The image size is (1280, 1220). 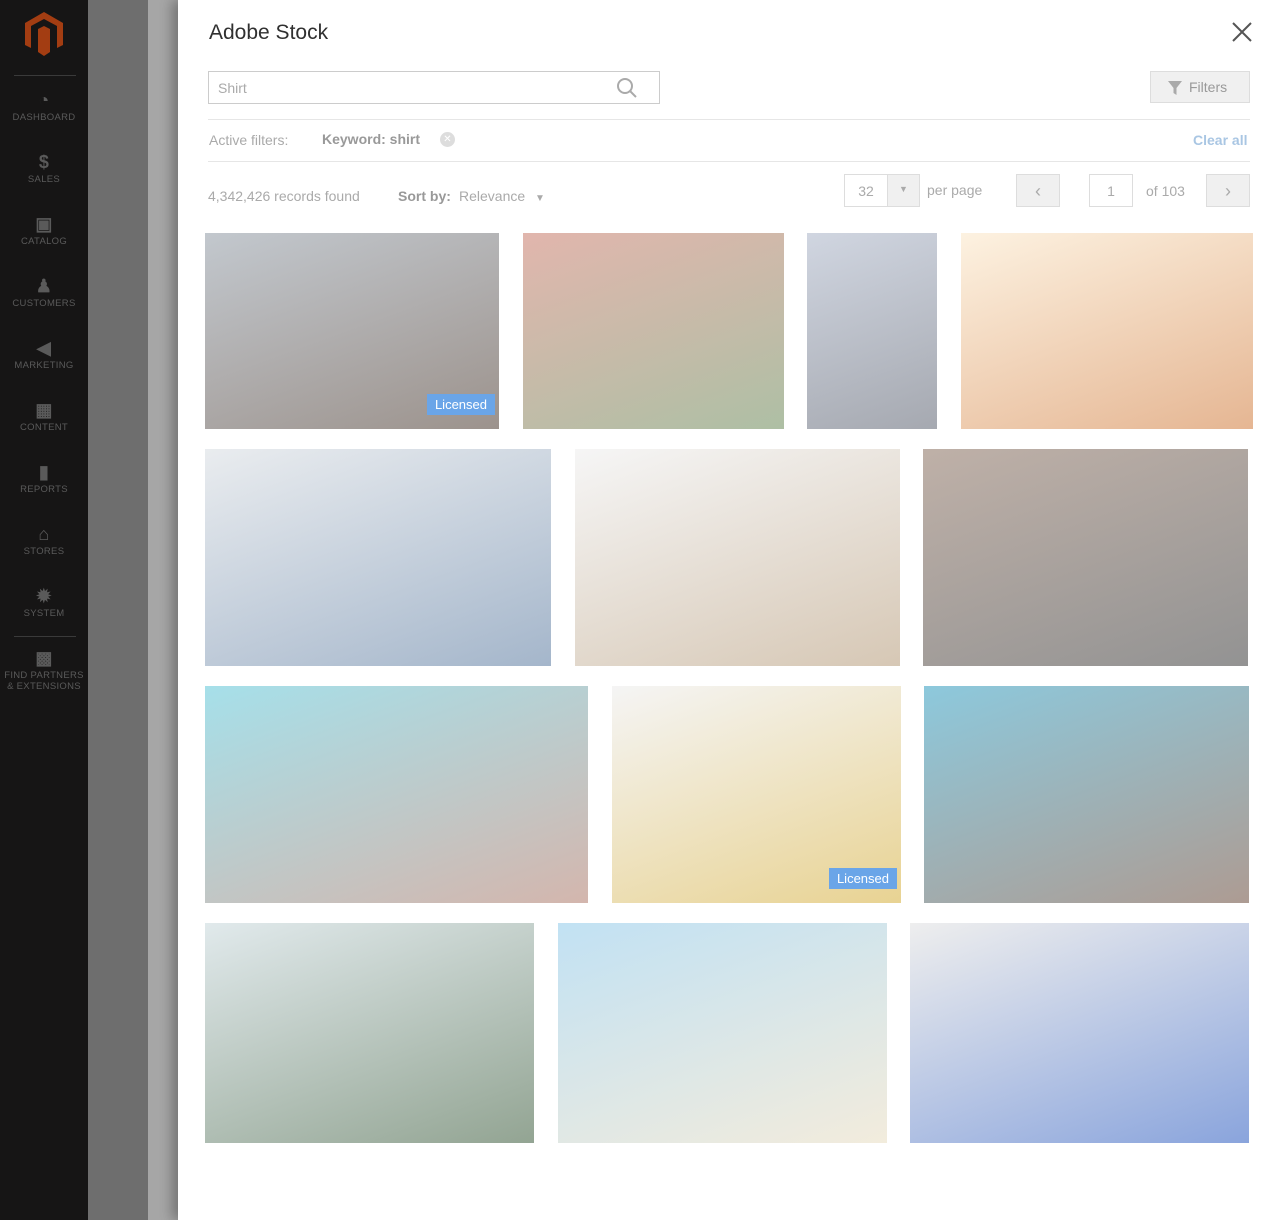 I want to click on active-filters-label: Active filters:, so click(x=249, y=140).